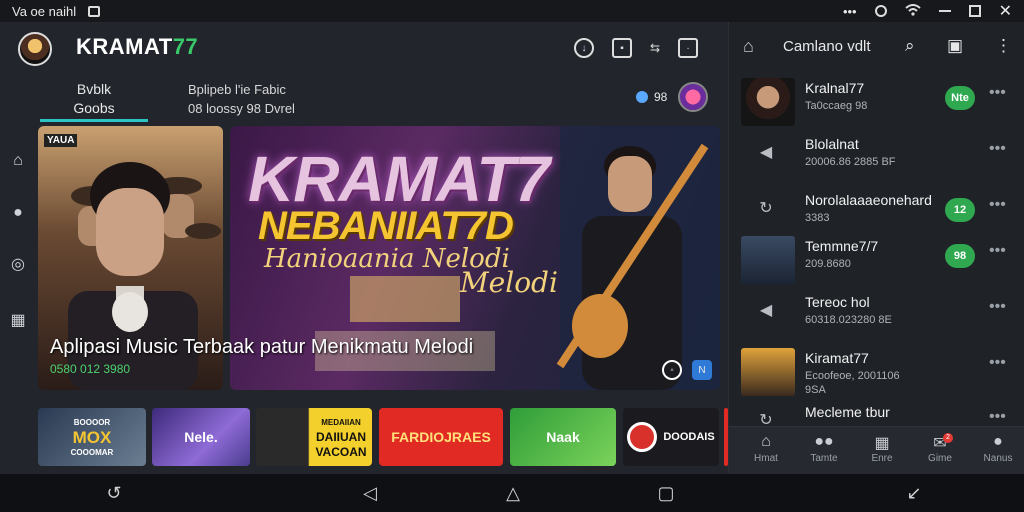 This screenshot has height=512, width=1024. I want to click on thumb-5: Naak, so click(563, 437).